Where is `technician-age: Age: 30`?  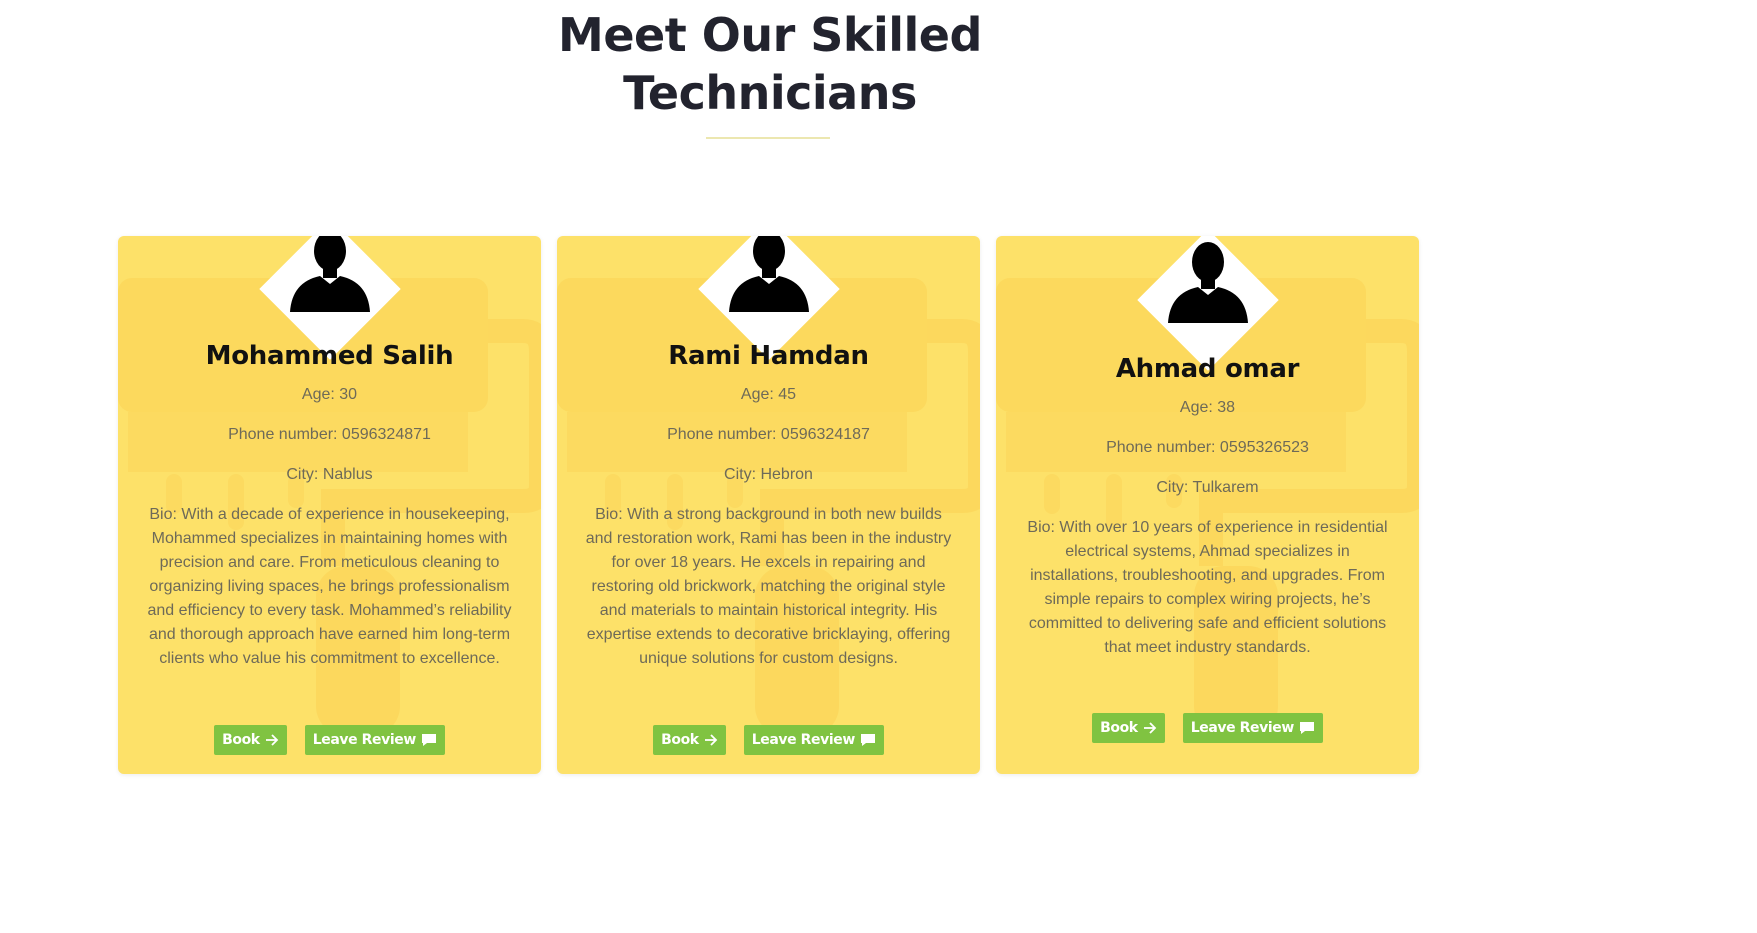
technician-age: Age: 30 is located at coordinates (329, 394).